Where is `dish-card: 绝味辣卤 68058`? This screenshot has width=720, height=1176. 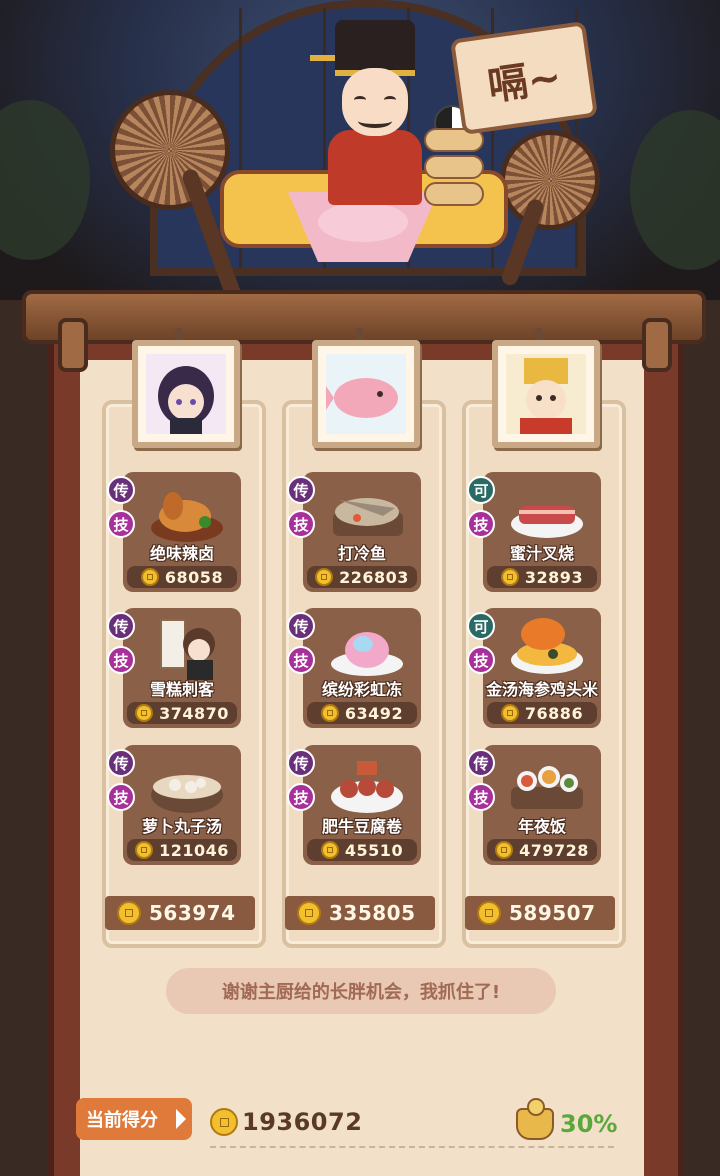
dish-card: 绝味辣卤 68058 is located at coordinates (182, 532).